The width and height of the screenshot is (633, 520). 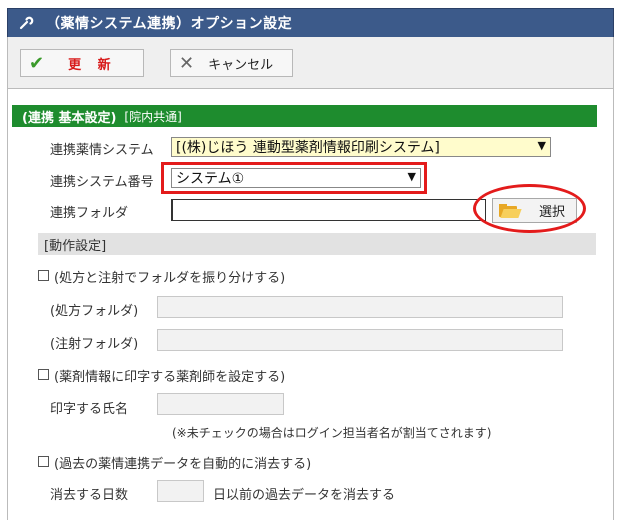 I want to click on folder-input, so click(x=328, y=210).